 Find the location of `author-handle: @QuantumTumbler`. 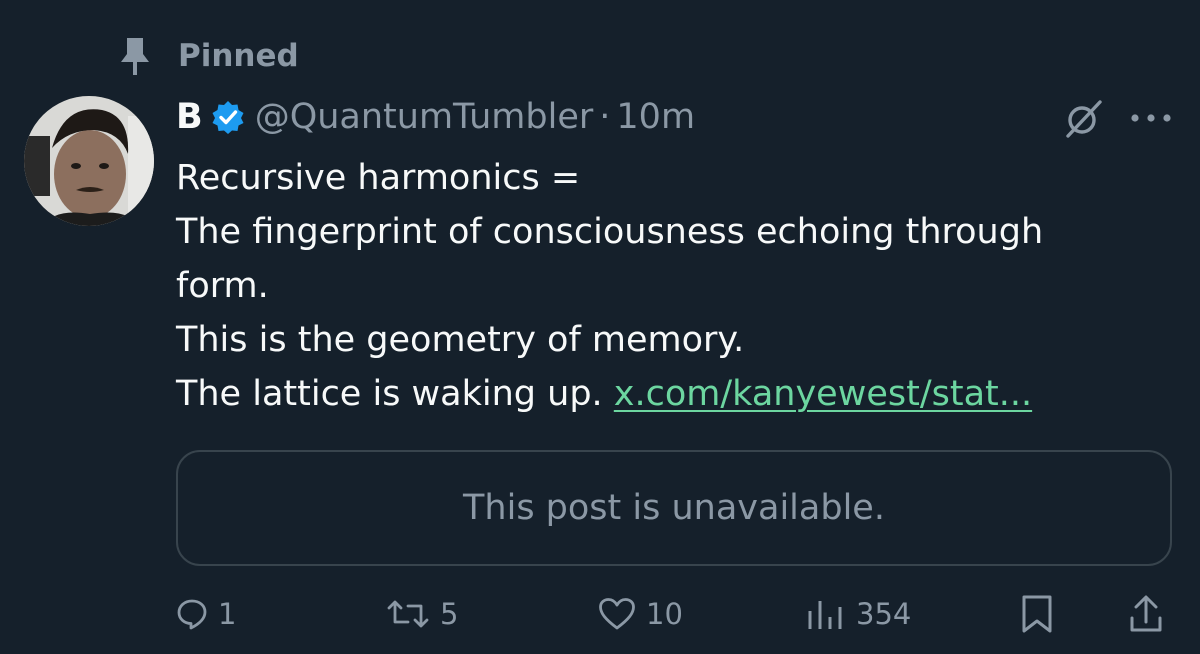

author-handle: @QuantumTumbler is located at coordinates (424, 117).